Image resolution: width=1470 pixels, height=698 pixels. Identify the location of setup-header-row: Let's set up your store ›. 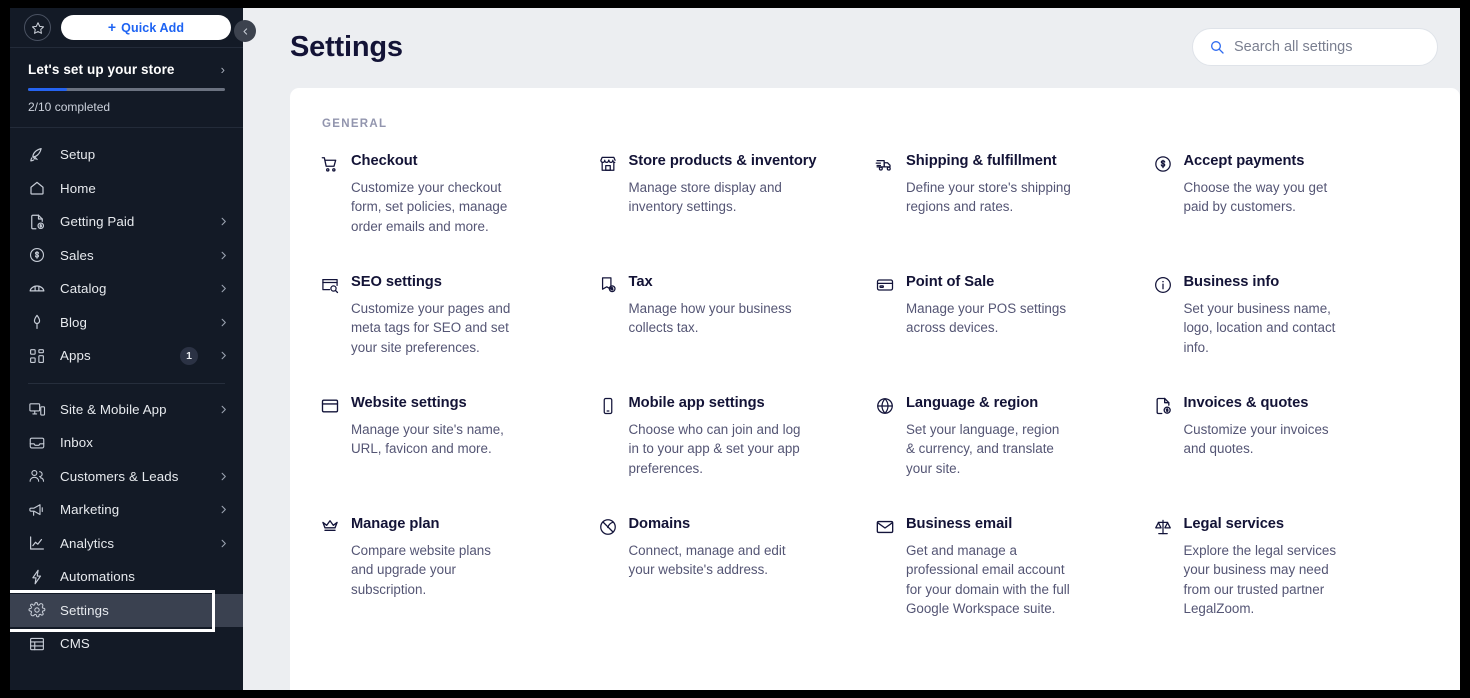
(126, 69).